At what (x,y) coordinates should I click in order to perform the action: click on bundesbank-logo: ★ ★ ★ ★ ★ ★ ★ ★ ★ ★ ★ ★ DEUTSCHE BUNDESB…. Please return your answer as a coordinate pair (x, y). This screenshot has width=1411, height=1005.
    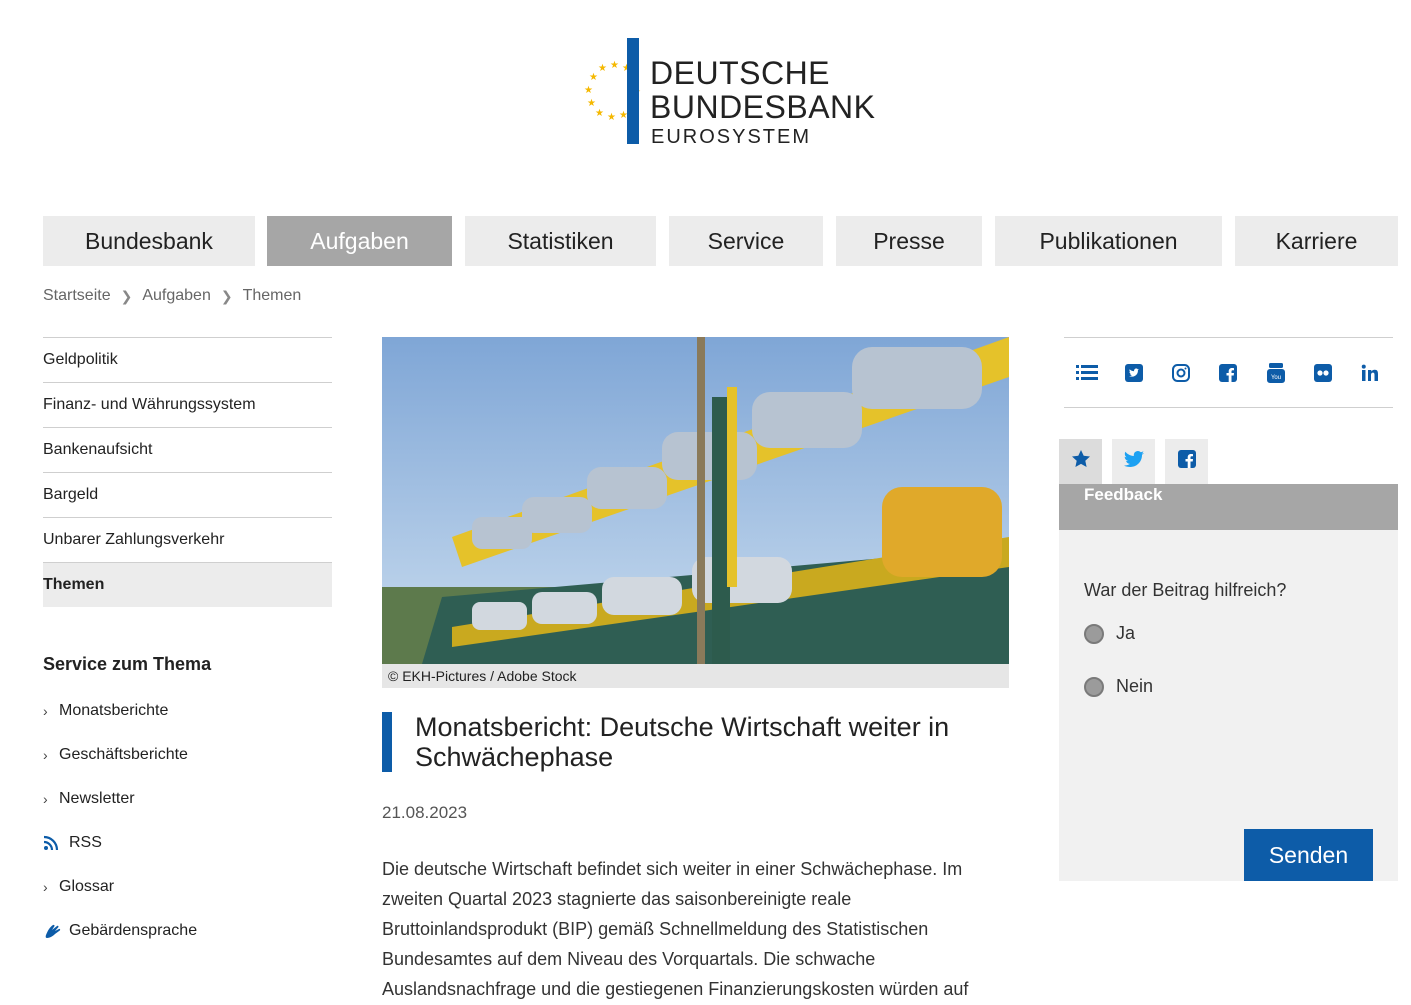
    Looking at the image, I should click on (726, 92).